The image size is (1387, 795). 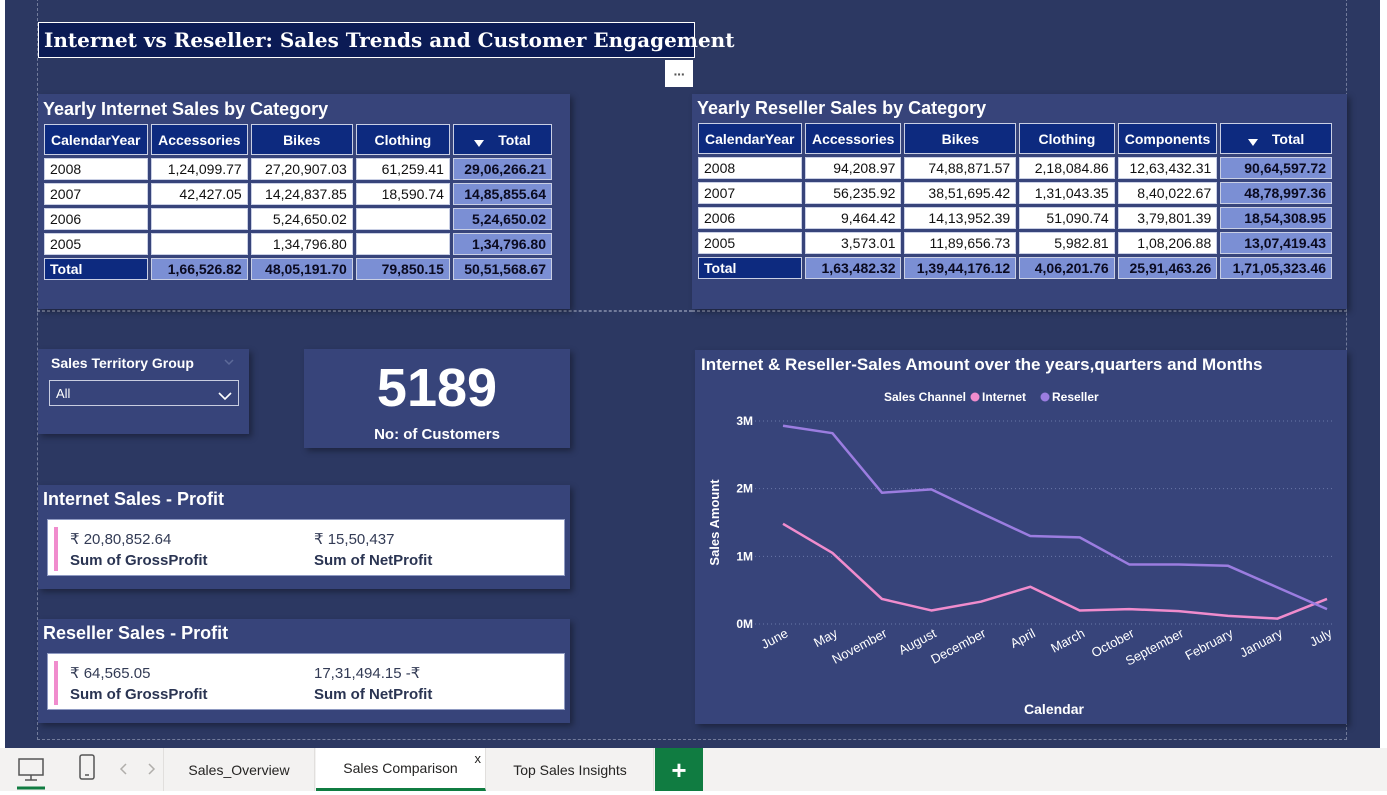 I want to click on net-profit-value: 17,31,494.15 -₹, so click(x=367, y=673).